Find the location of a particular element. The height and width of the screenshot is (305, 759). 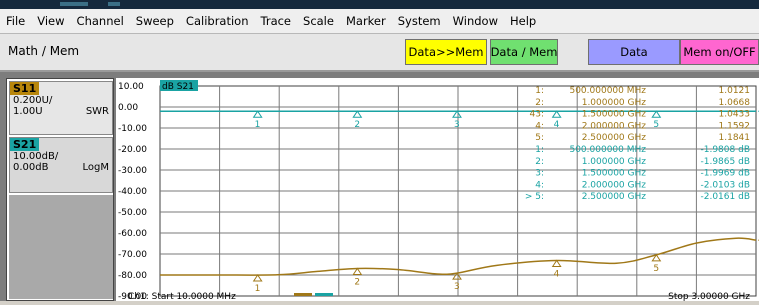

softkey-menu-title: Math / Mem is located at coordinates (44, 51).